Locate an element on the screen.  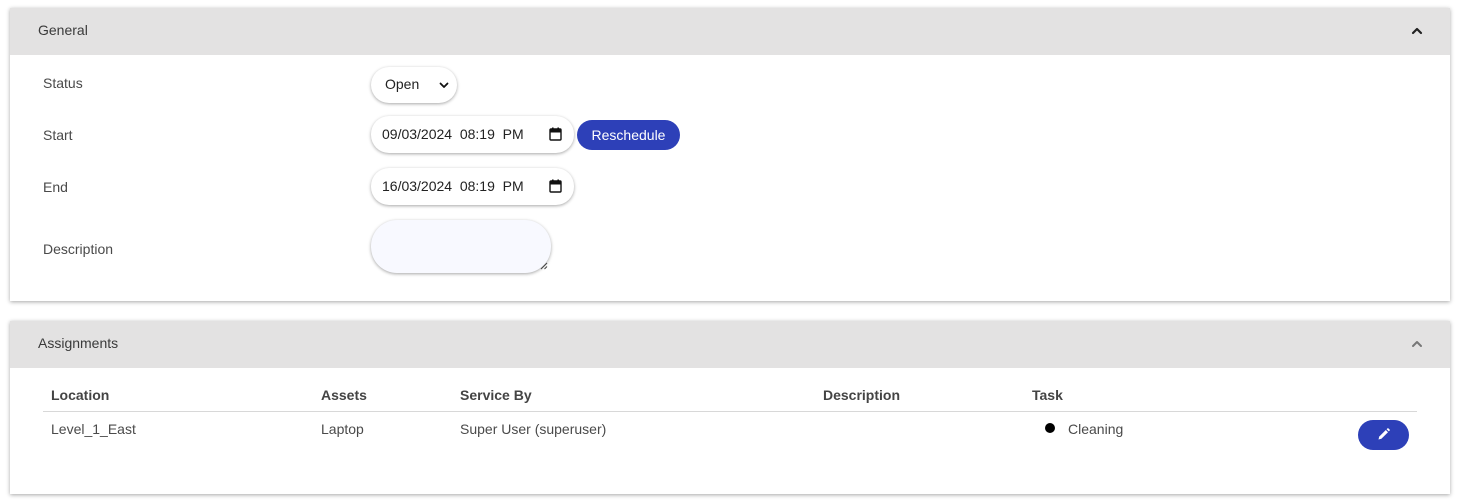
edit-assignment-button is located at coordinates (1383, 435).